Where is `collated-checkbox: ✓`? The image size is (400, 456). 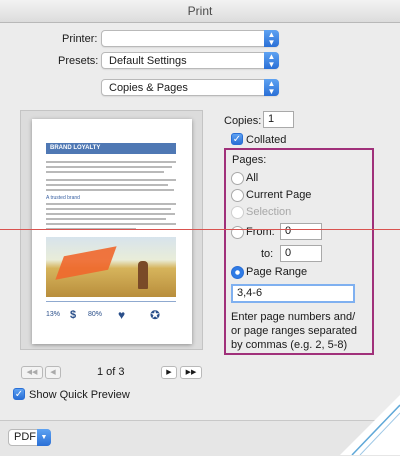
collated-checkbox: ✓ is located at coordinates (237, 139).